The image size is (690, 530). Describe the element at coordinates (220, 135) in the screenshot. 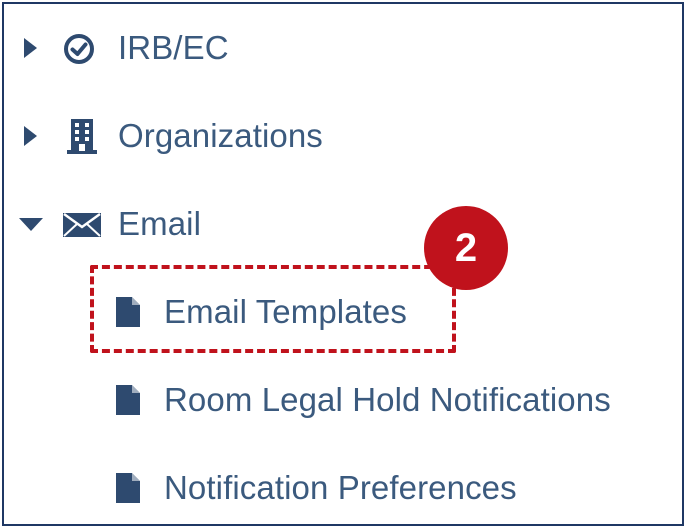

I see `nav-item-label: Organizations` at that location.